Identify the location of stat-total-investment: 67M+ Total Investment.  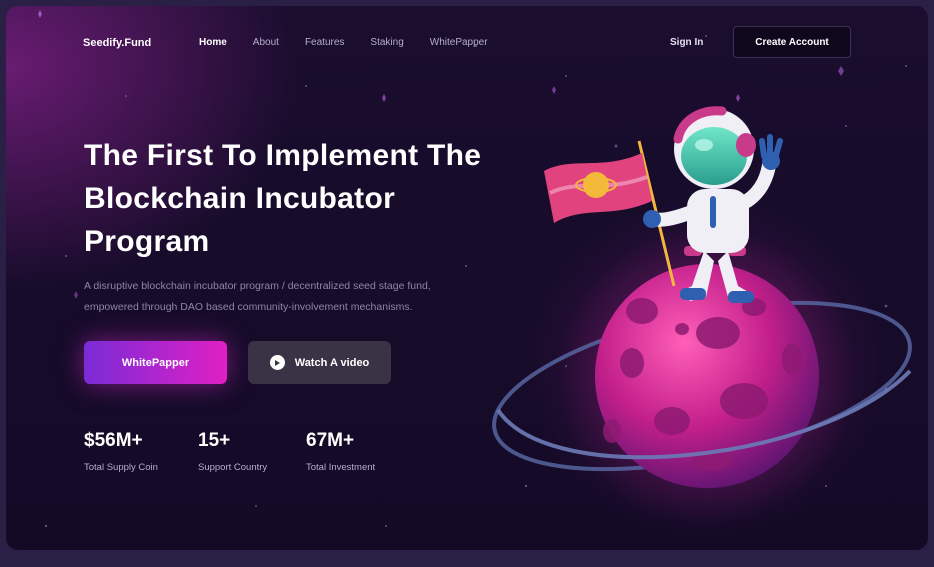
(361, 451).